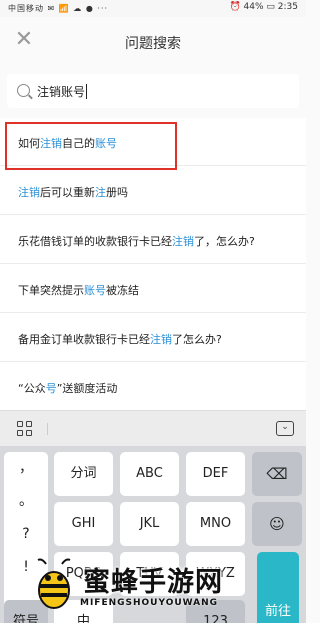 Image resolution: width=320 pixels, height=623 pixels. I want to click on result-item: 备用金订单收款银行卡已经注销了怎么办?, so click(153, 338).